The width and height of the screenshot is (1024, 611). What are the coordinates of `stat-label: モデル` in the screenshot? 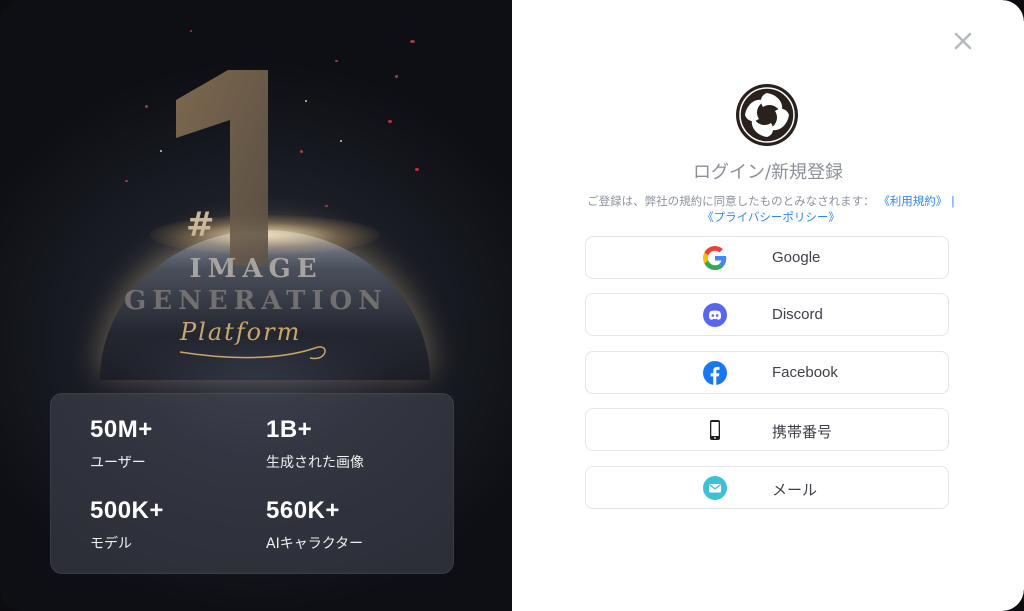 It's located at (111, 544).